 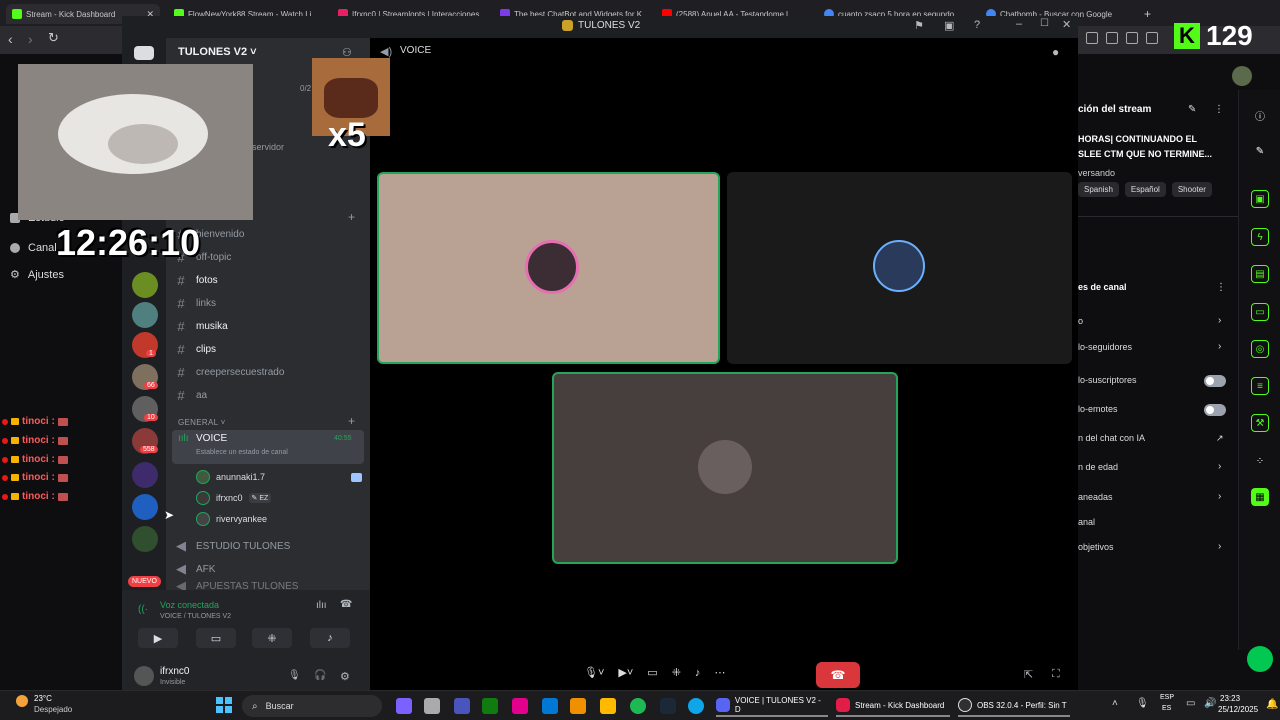 I want to click on voice-channel-estudio: ◀ ESTUDIO TULONES, so click(x=268, y=546).